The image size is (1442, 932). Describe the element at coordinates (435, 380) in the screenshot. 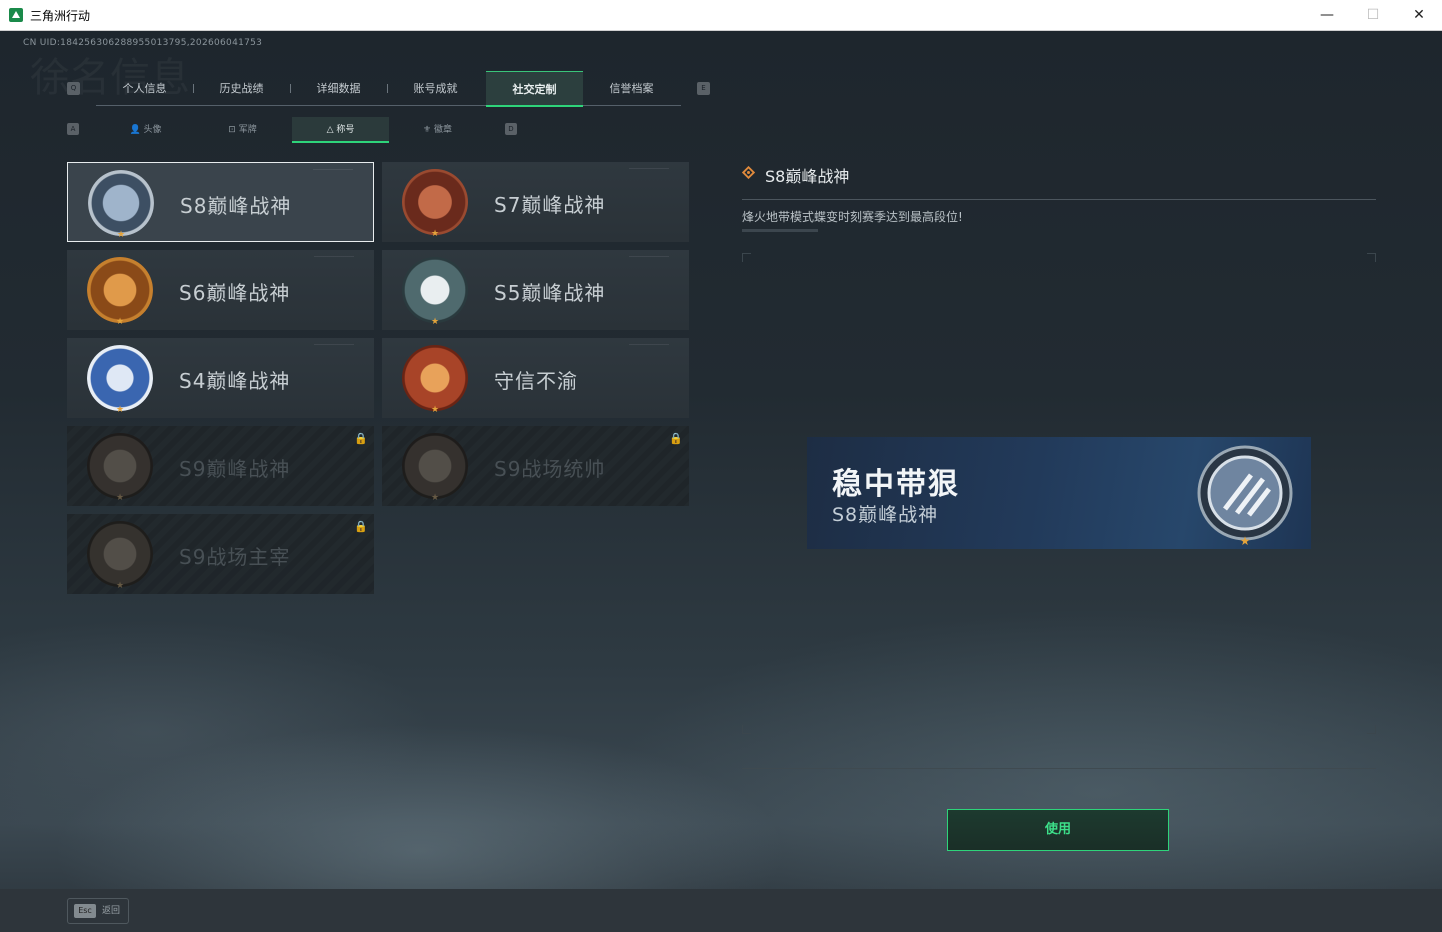

I see `scales-badge-icon: ★` at that location.